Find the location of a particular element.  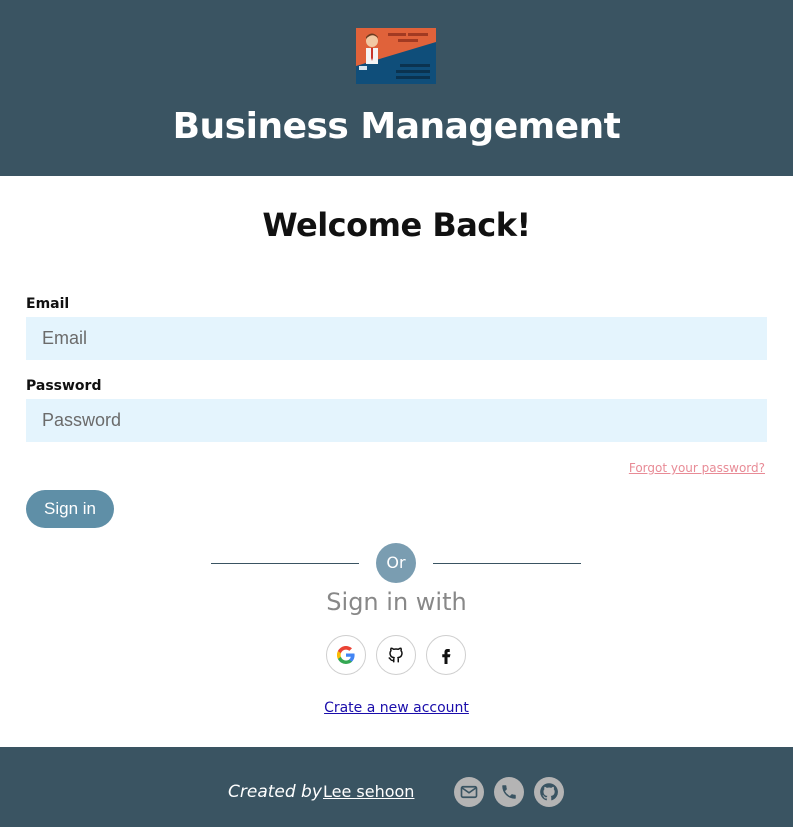

github-sign-in-button is located at coordinates (396, 655).